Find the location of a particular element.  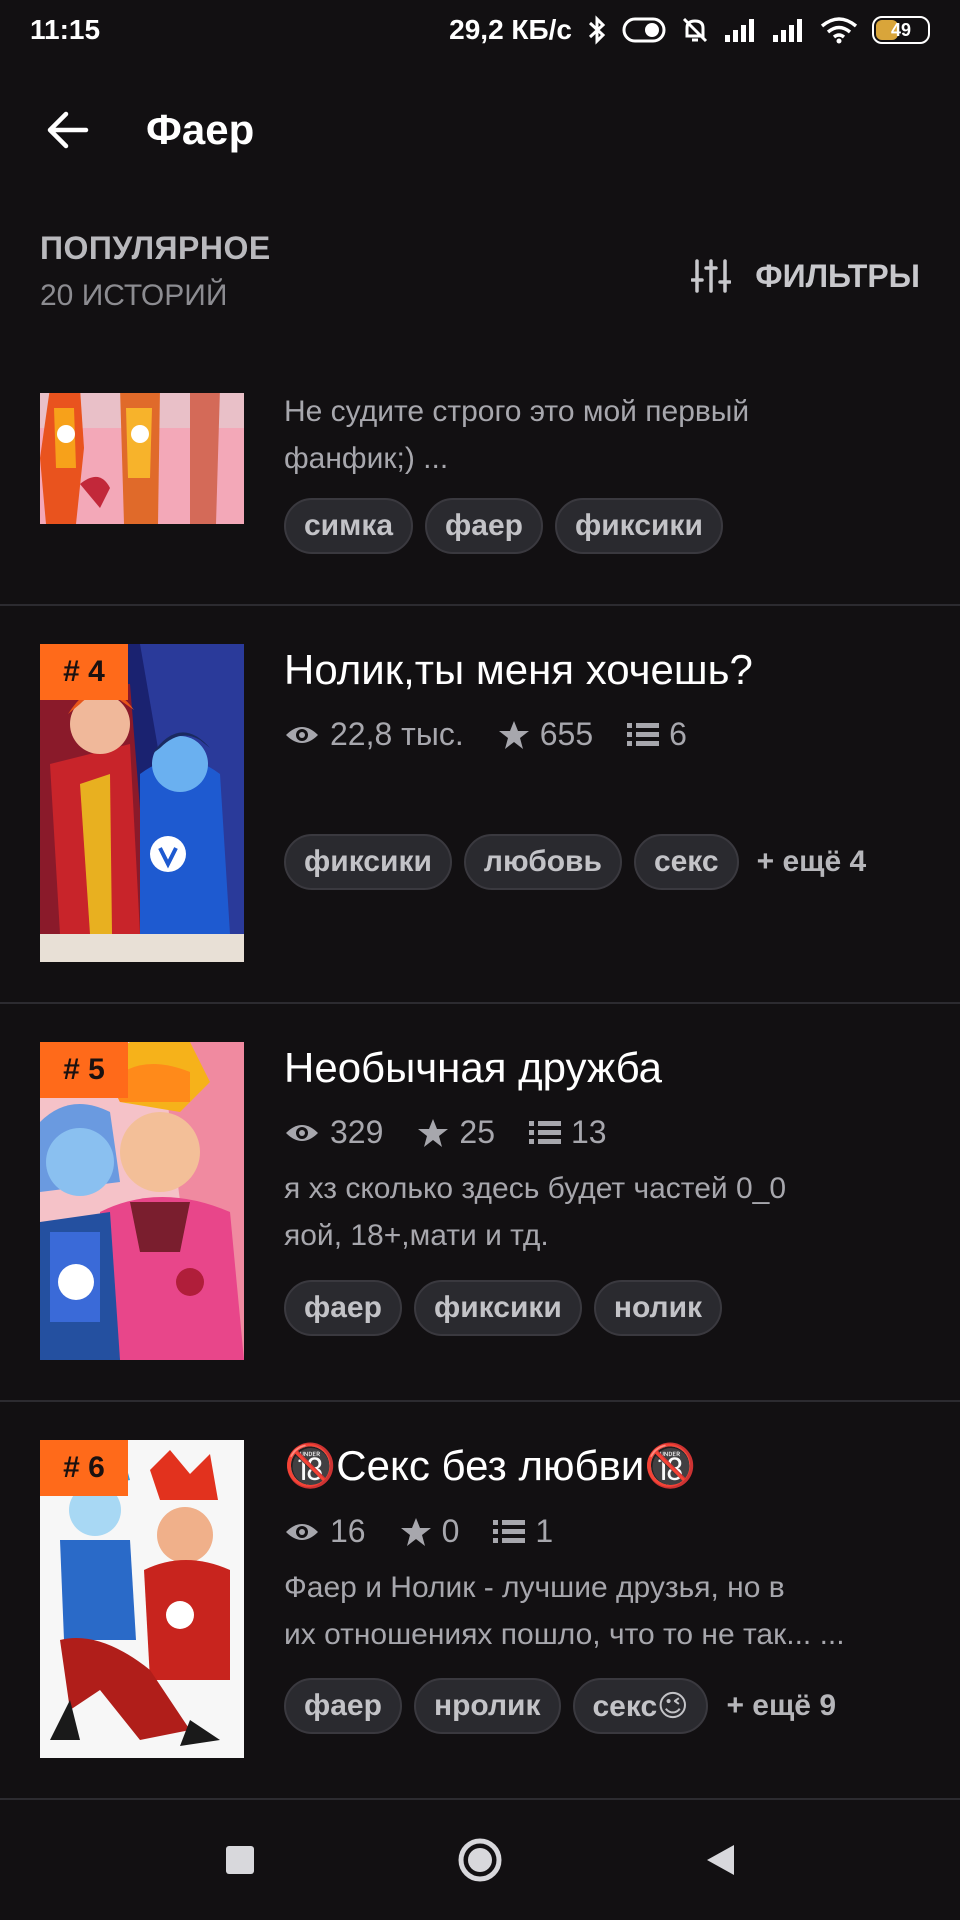

stars-stat: 0 is located at coordinates (430, 1531).